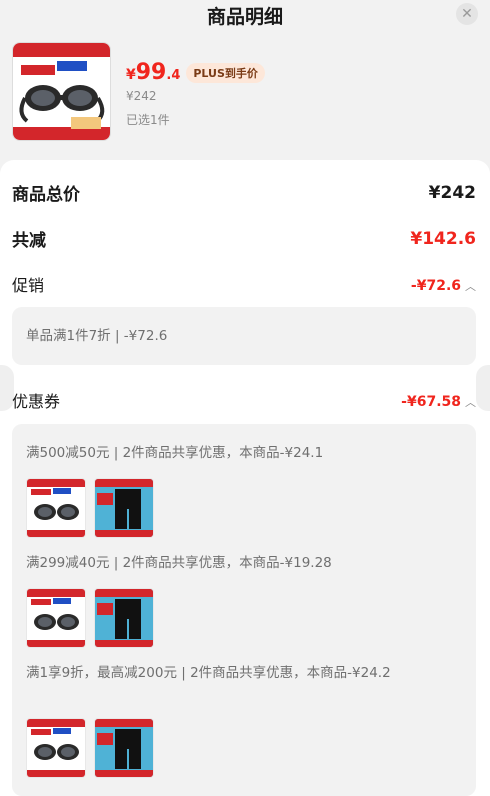 The width and height of the screenshot is (490, 796). I want to click on price-decimal: .4, so click(173, 75).